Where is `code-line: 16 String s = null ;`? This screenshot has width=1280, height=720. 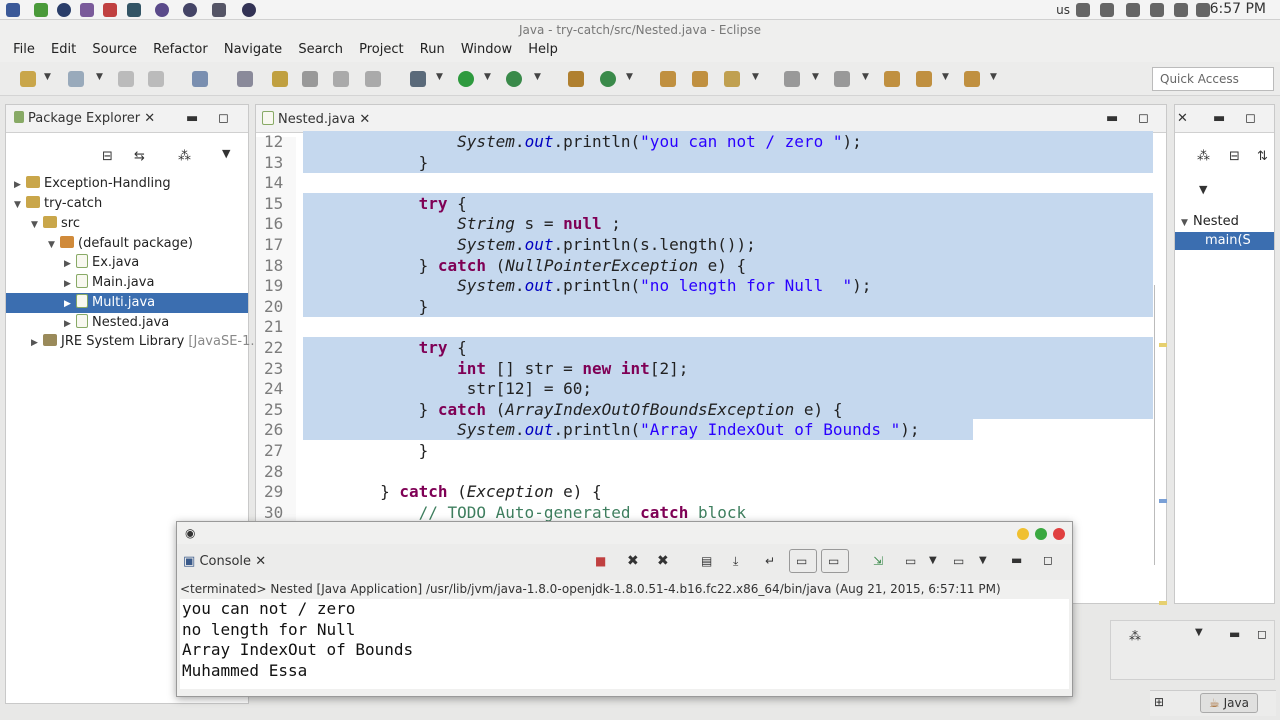
code-line: 16 String s = null ; is located at coordinates (704, 224).